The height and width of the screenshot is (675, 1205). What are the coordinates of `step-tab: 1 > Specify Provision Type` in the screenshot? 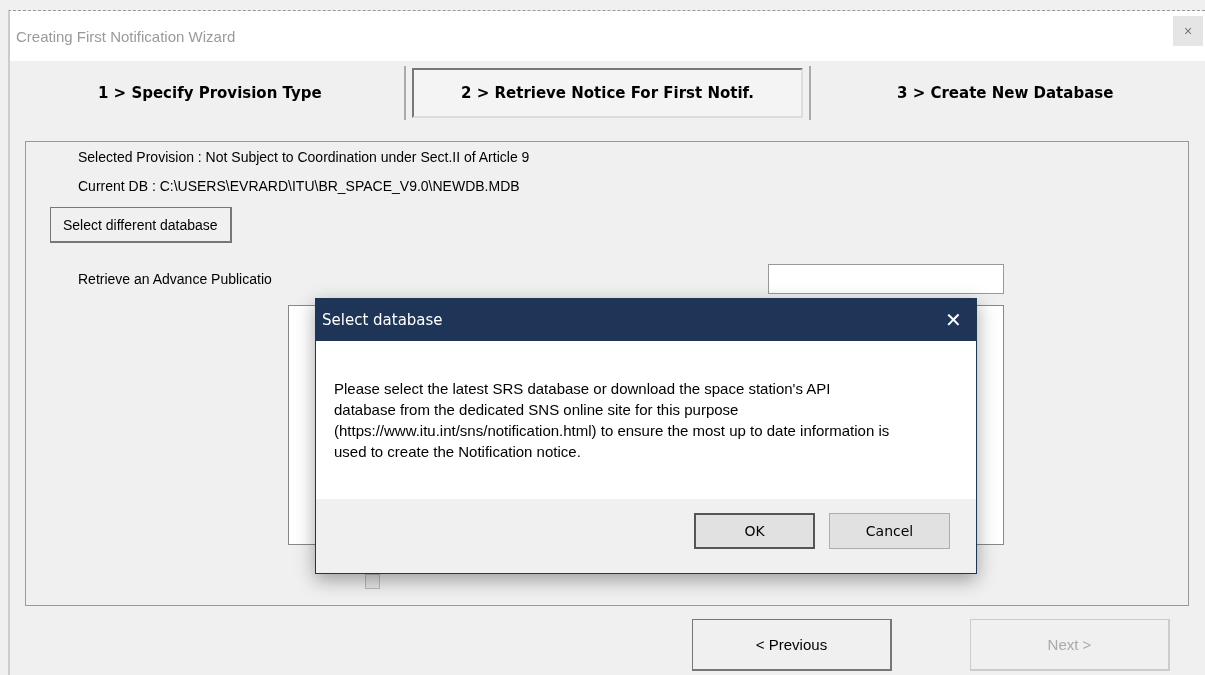 It's located at (210, 93).